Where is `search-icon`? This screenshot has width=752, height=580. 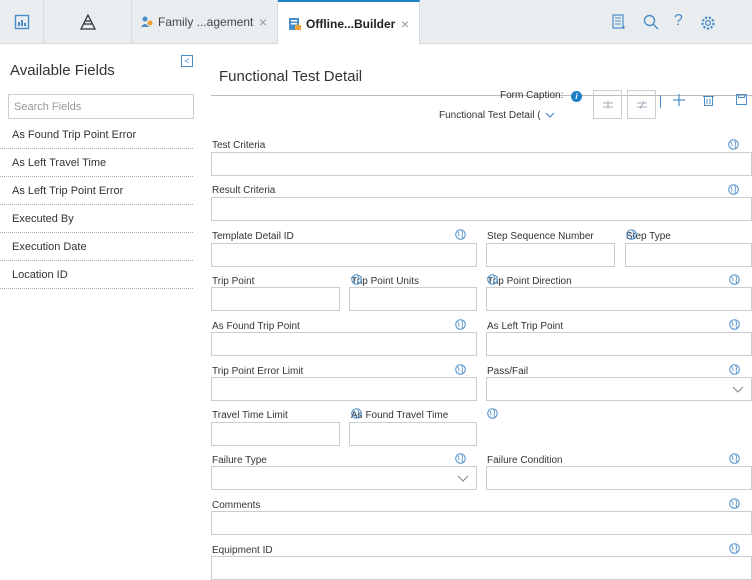
search-icon is located at coordinates (651, 22).